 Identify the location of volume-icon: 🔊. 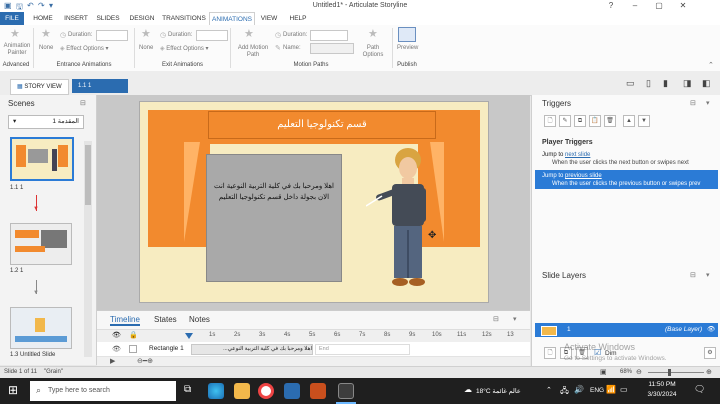
(579, 389).